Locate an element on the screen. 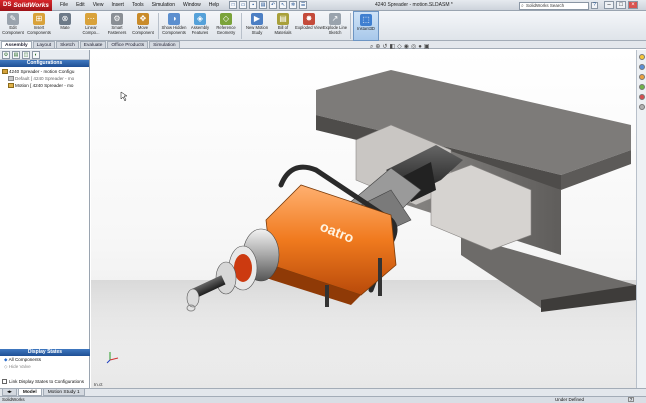  ribbon-button-instant3d: ⬚ Instant3D is located at coordinates (366, 26).